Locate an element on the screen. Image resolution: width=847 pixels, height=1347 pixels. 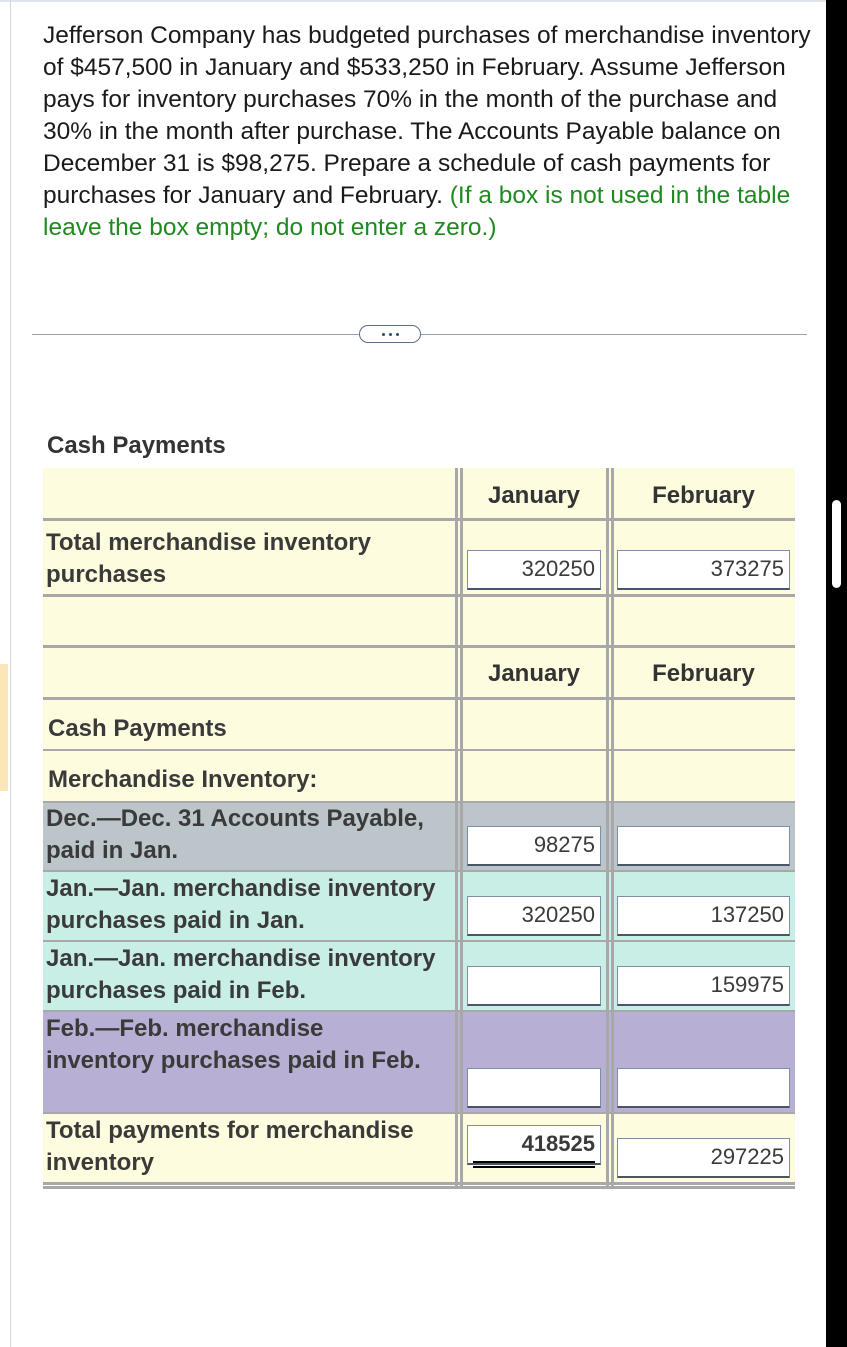
table1-header-rule is located at coordinates (419, 519).